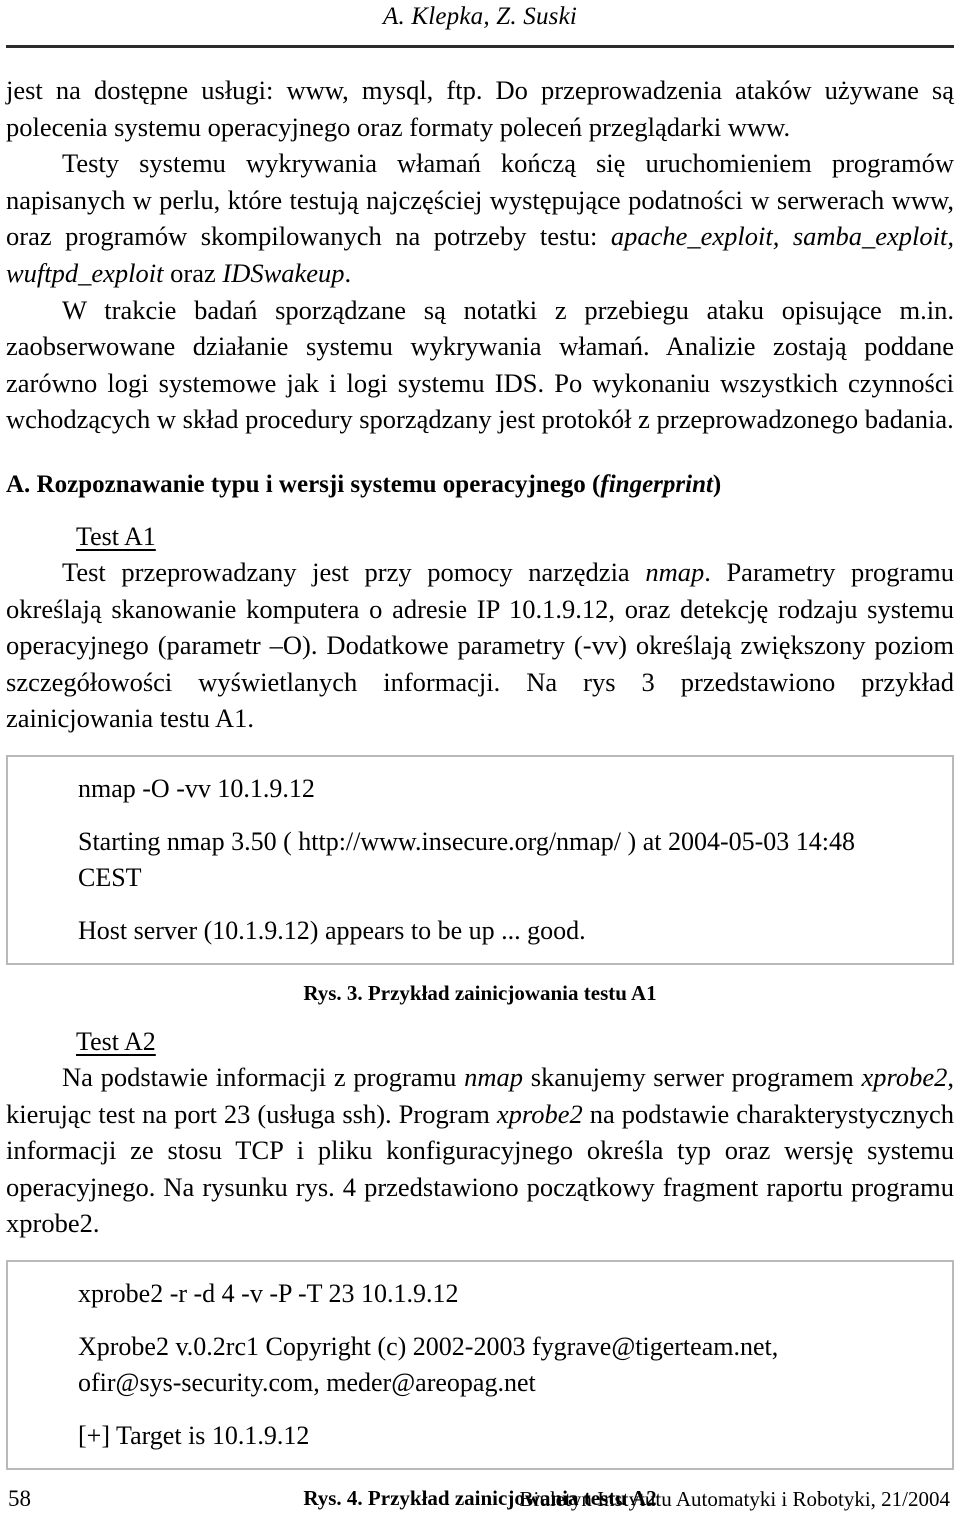 The width and height of the screenshot is (960, 1526). Describe the element at coordinates (904, 1076) in the screenshot. I see `xprobe2-tool-name: xprobe2` at that location.